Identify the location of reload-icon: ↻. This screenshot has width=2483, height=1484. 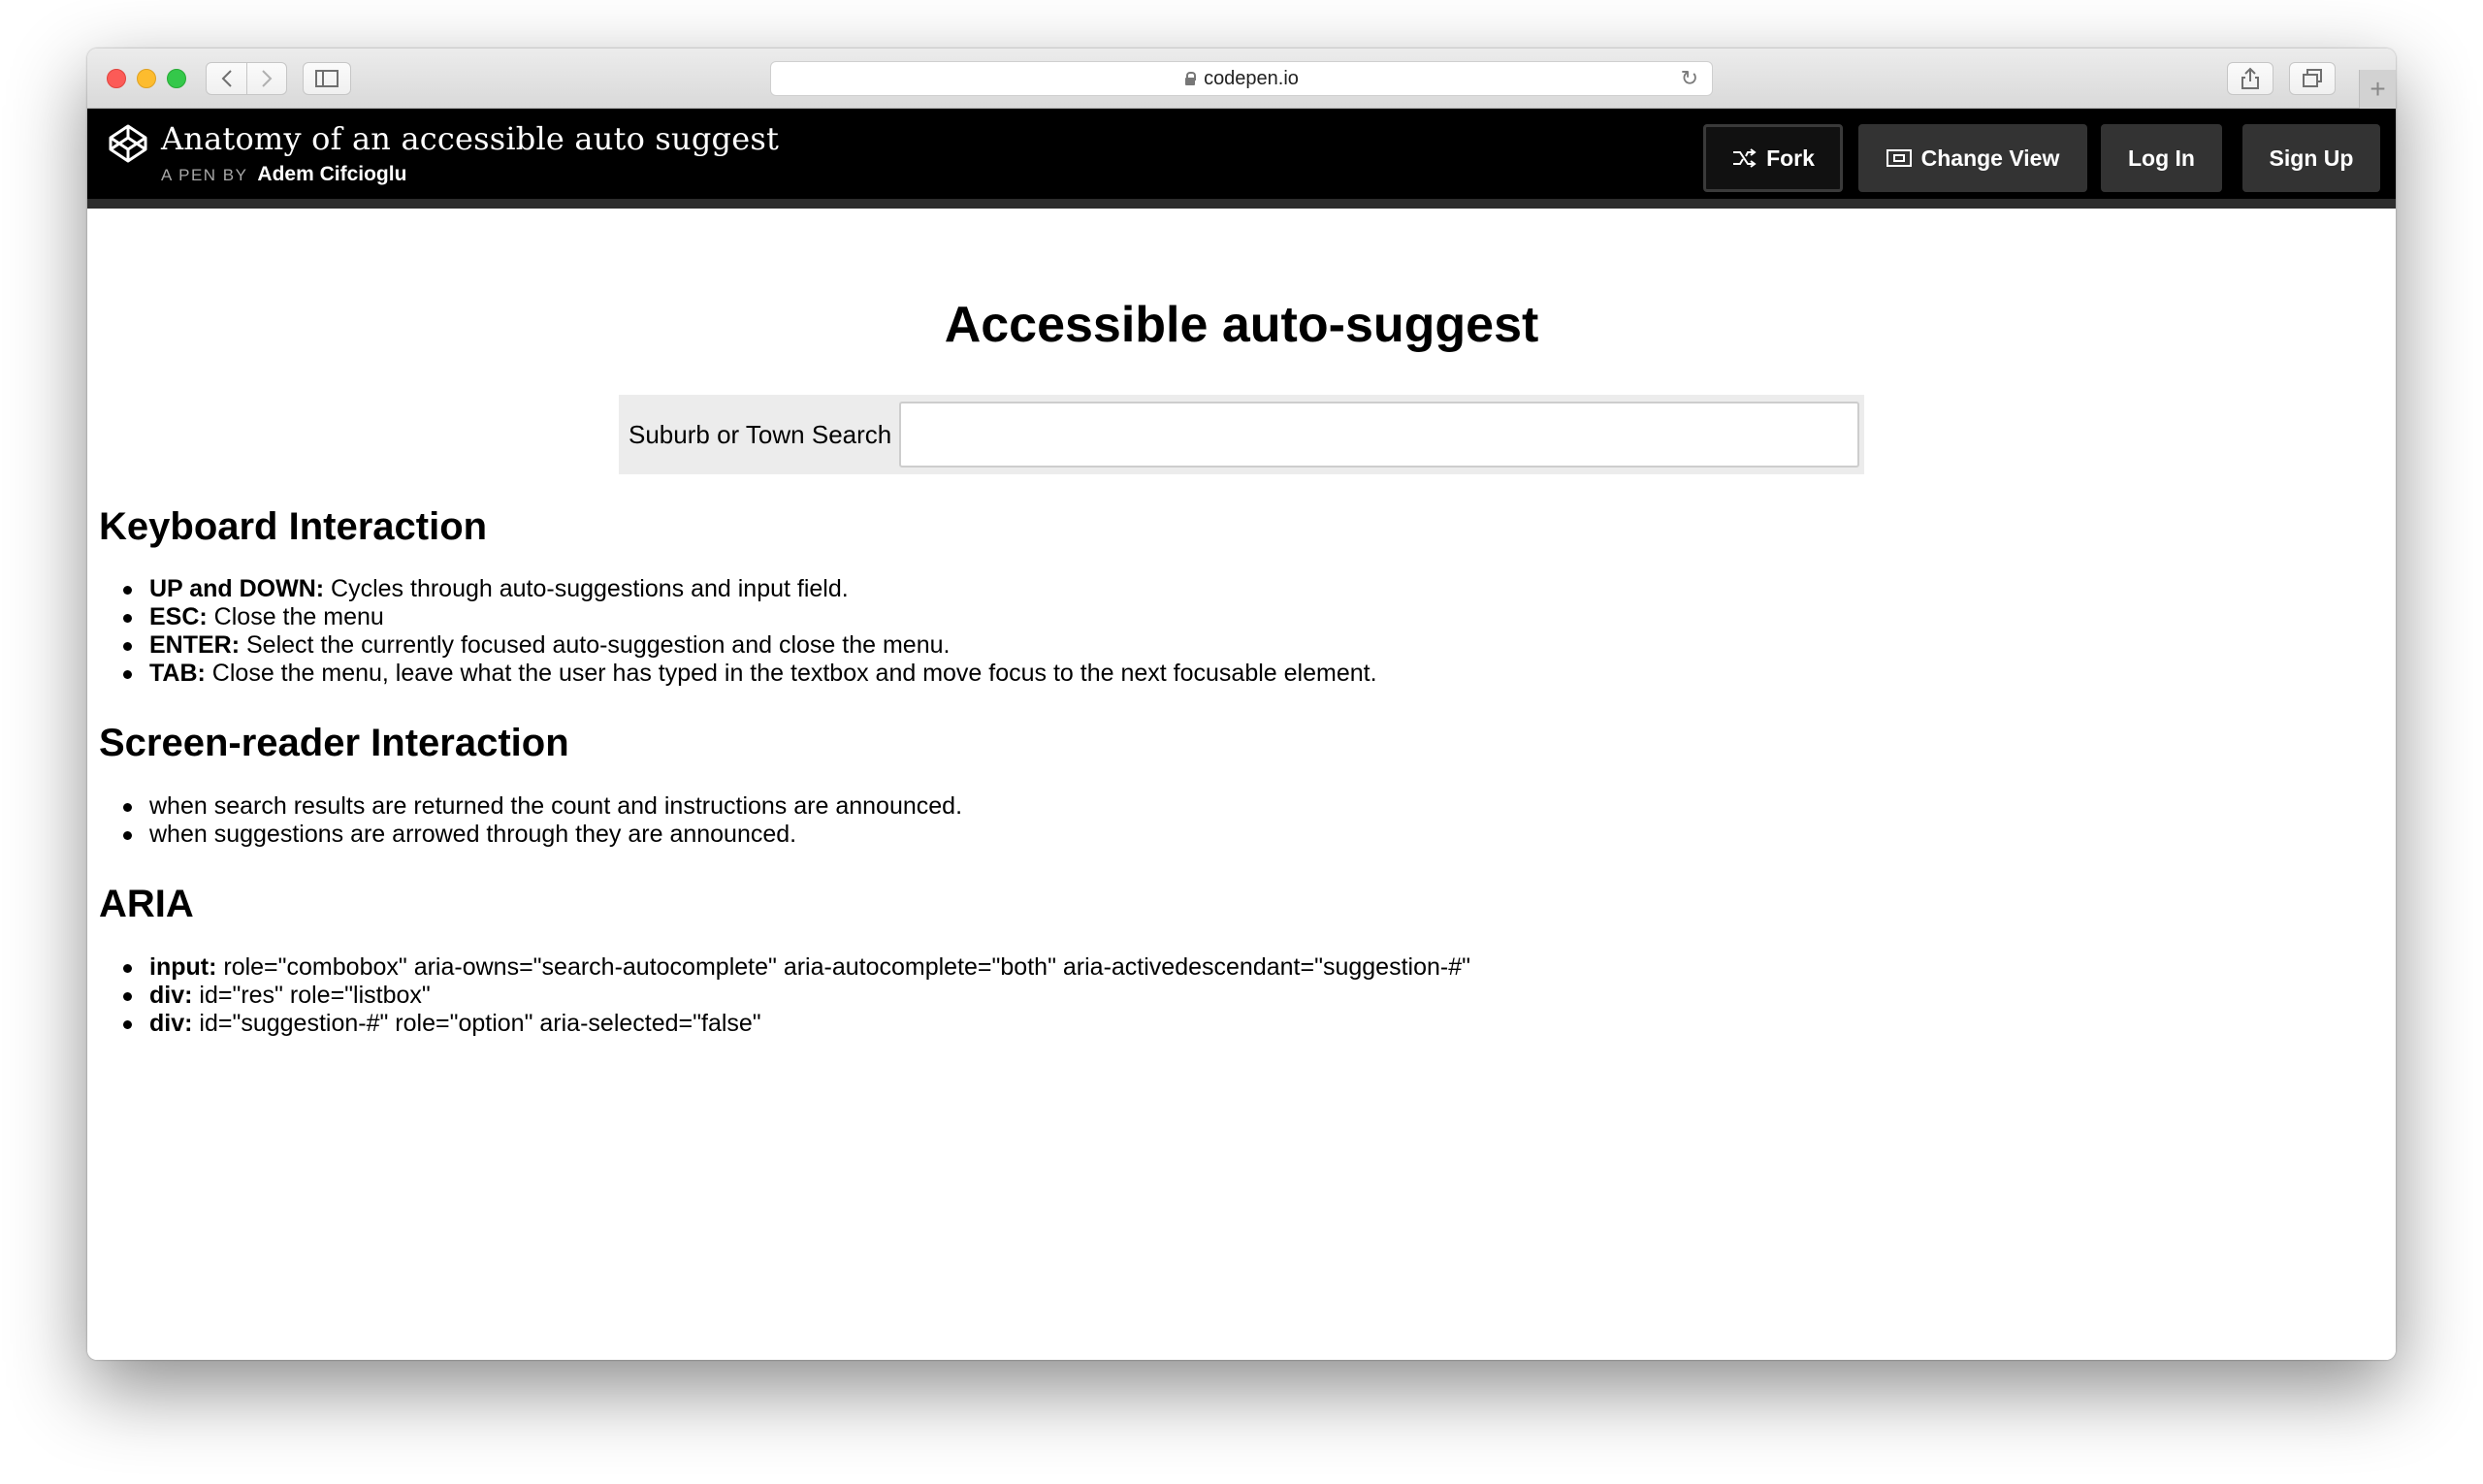
(1690, 78).